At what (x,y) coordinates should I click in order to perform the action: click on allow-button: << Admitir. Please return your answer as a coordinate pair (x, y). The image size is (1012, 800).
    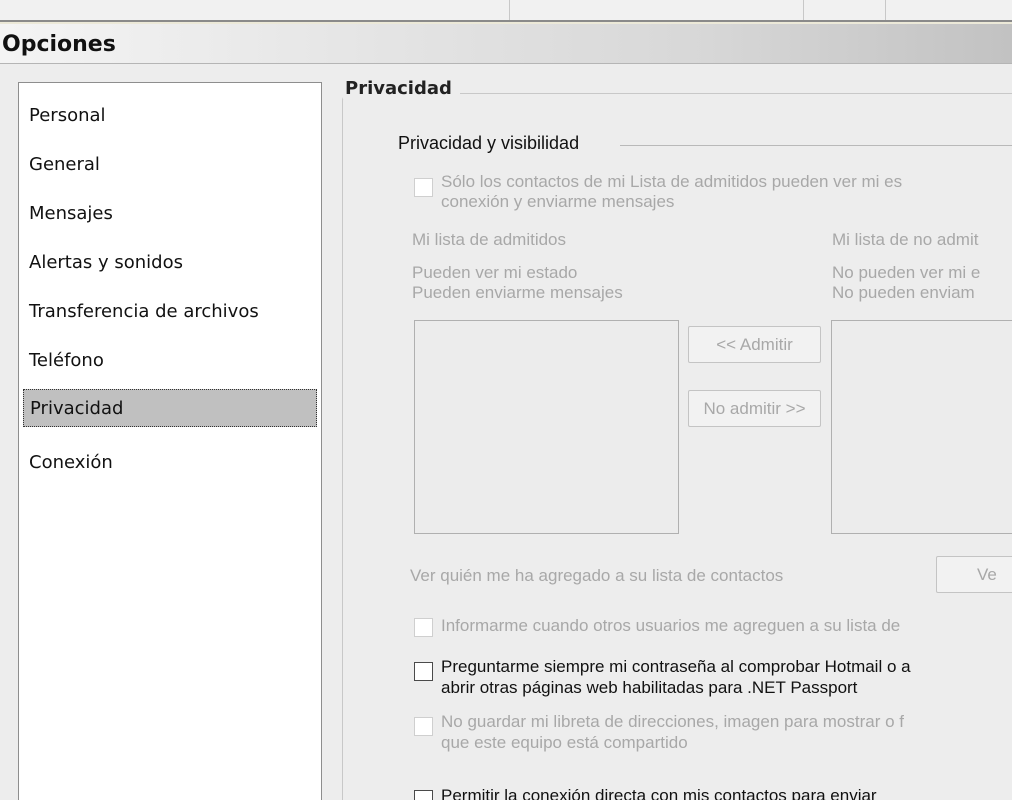
    Looking at the image, I should click on (754, 344).